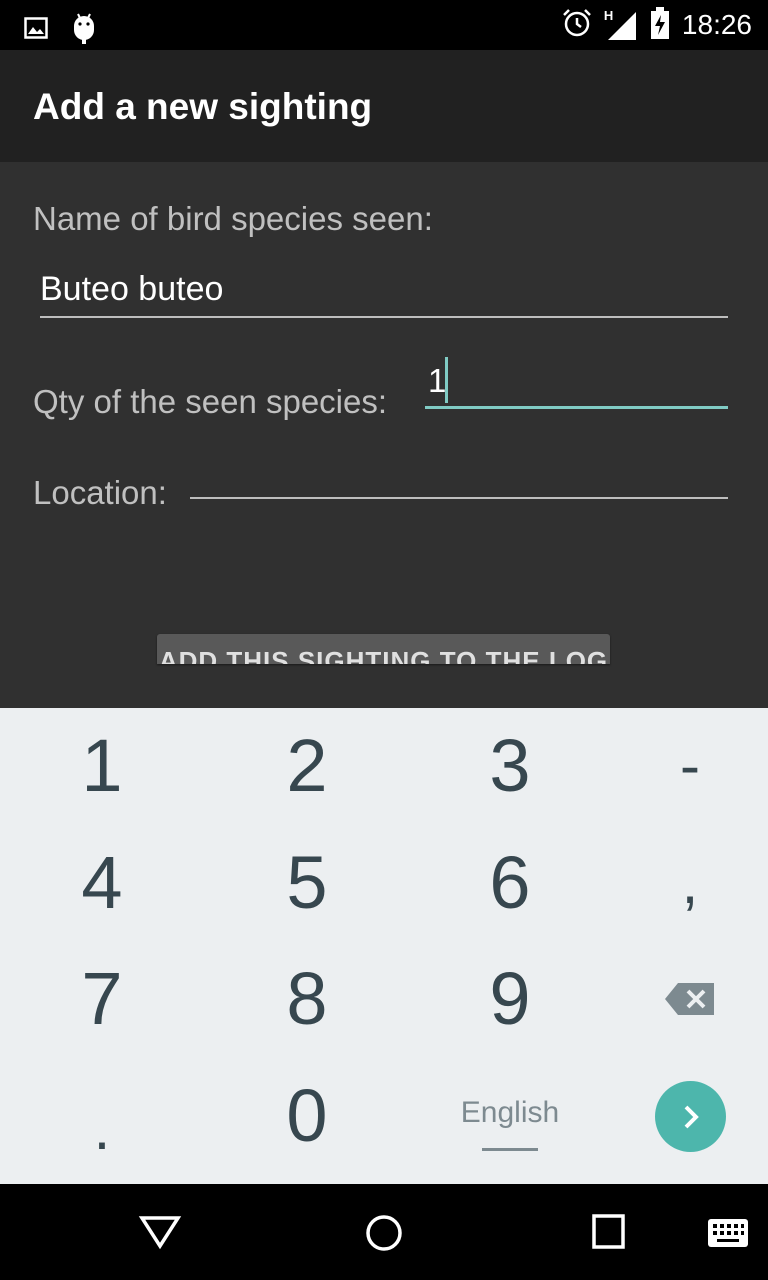 The image size is (768, 1280). I want to click on alarm-icon, so click(577, 25).